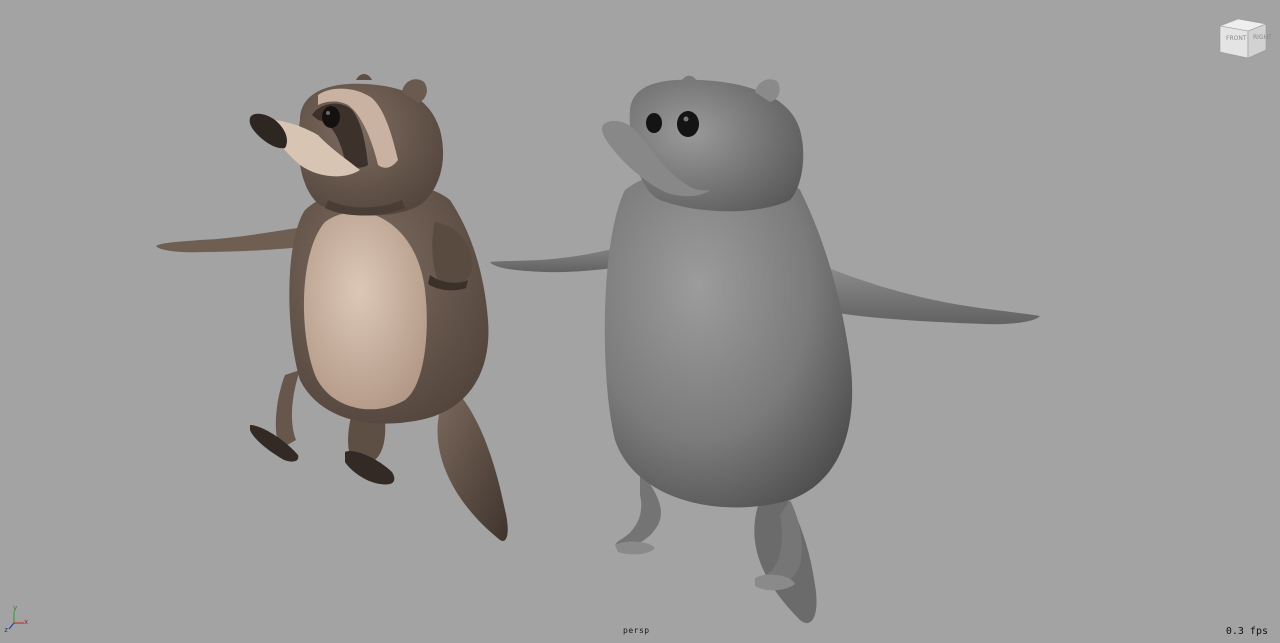 The image size is (1280, 643). I want to click on view-cube-front-label: FRONT, so click(1236, 38).